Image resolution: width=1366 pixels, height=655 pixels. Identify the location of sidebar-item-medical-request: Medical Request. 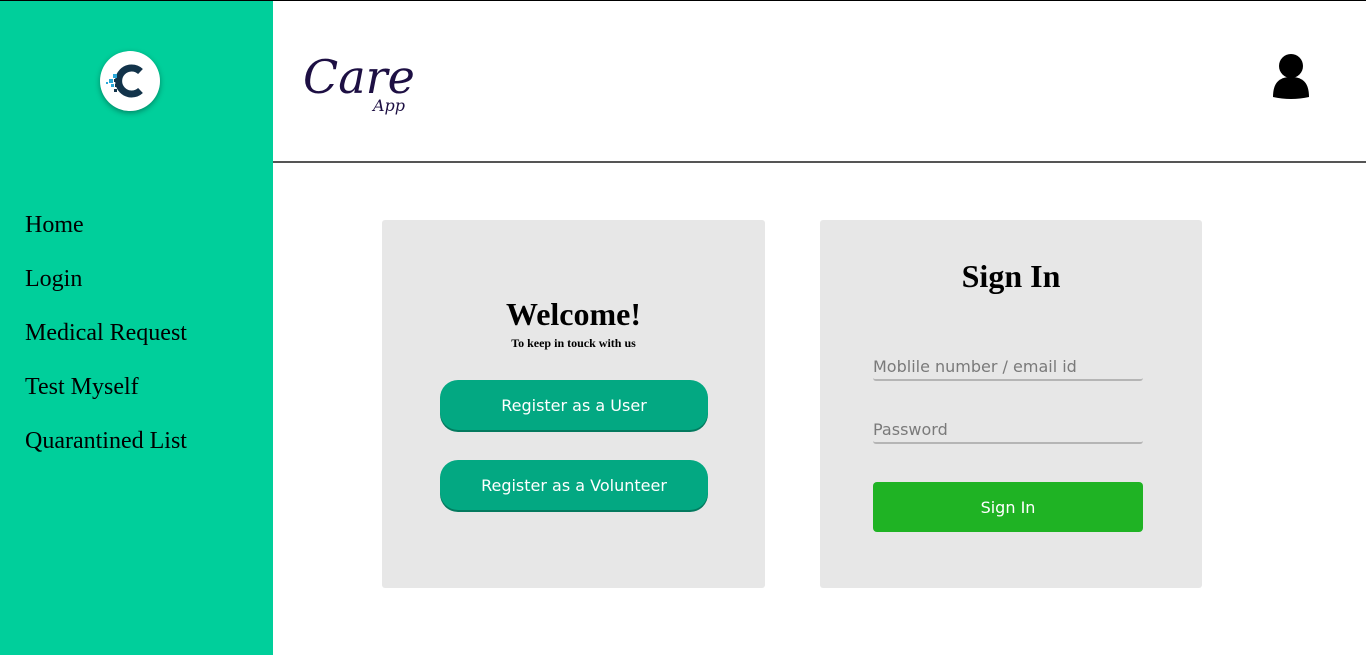
(106, 342).